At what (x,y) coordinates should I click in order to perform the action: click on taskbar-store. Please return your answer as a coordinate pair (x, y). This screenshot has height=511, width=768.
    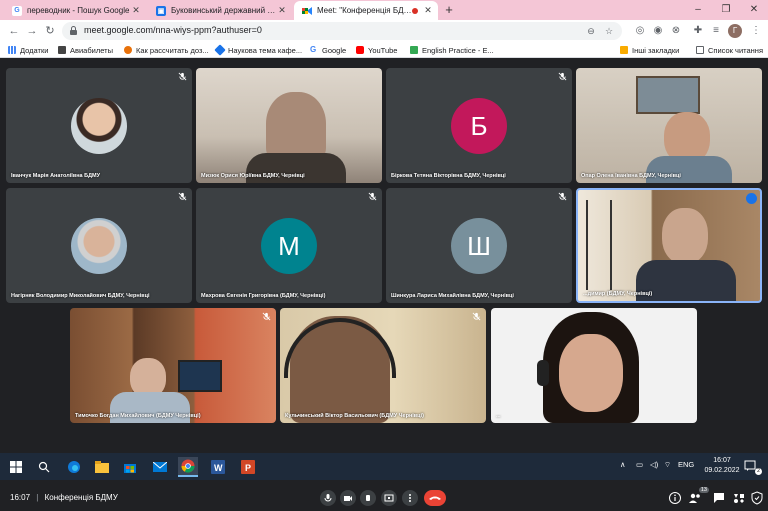
    Looking at the image, I should click on (130, 467).